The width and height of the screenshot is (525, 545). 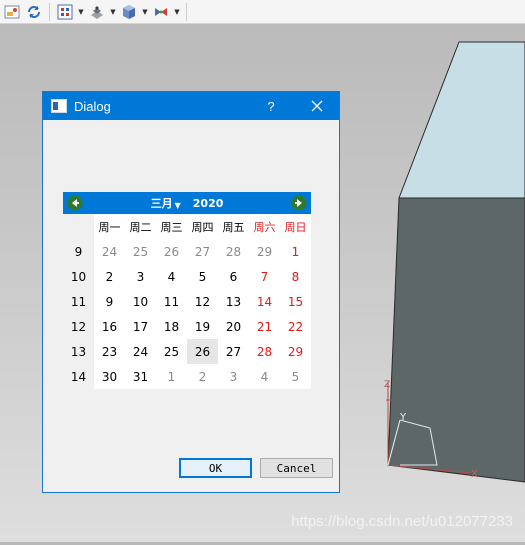 I want to click on weekday-header: 周三, so click(x=171, y=226).